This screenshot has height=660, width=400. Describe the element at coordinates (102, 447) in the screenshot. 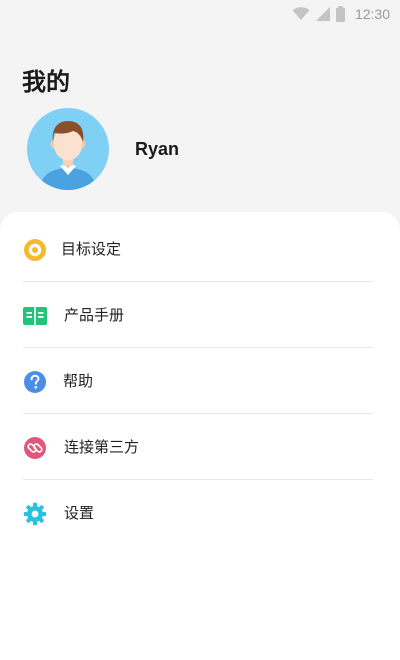

I see `menu-item-label: 连接第三方` at that location.